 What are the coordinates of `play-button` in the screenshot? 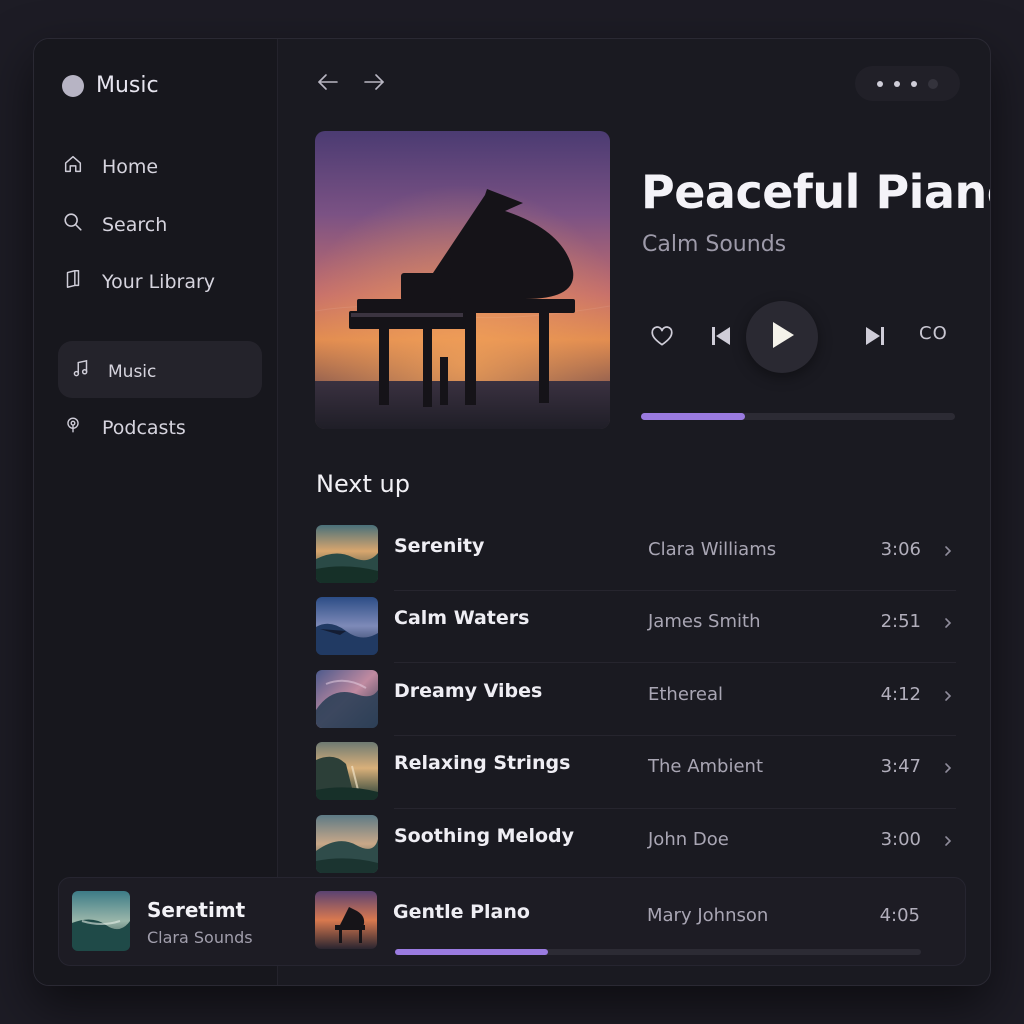 It's located at (782, 337).